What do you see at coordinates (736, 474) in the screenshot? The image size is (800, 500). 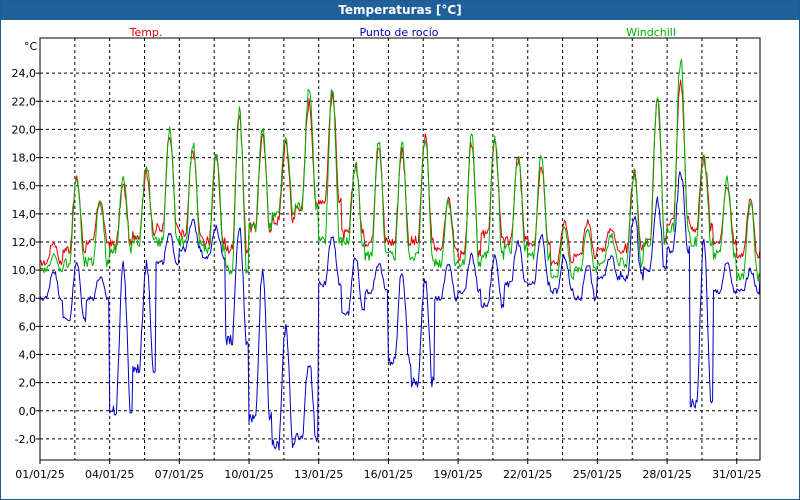 I see `x-tick-label: 31/01/25` at bounding box center [736, 474].